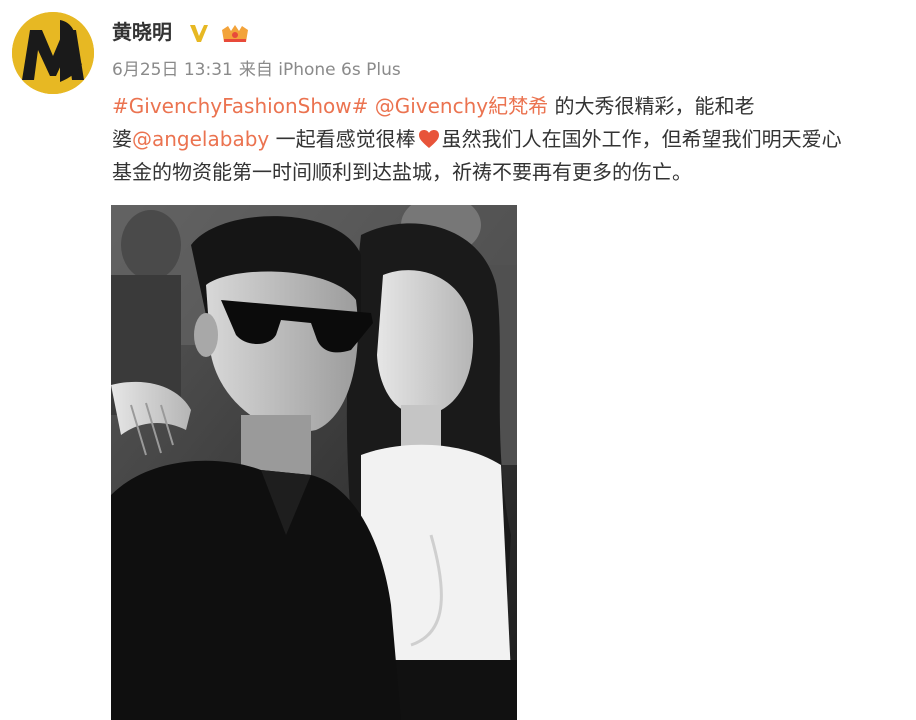 The image size is (916, 720). Describe the element at coordinates (240, 106) in the screenshot. I see `hashtag-link: #GivenchyFashionShow#` at that location.